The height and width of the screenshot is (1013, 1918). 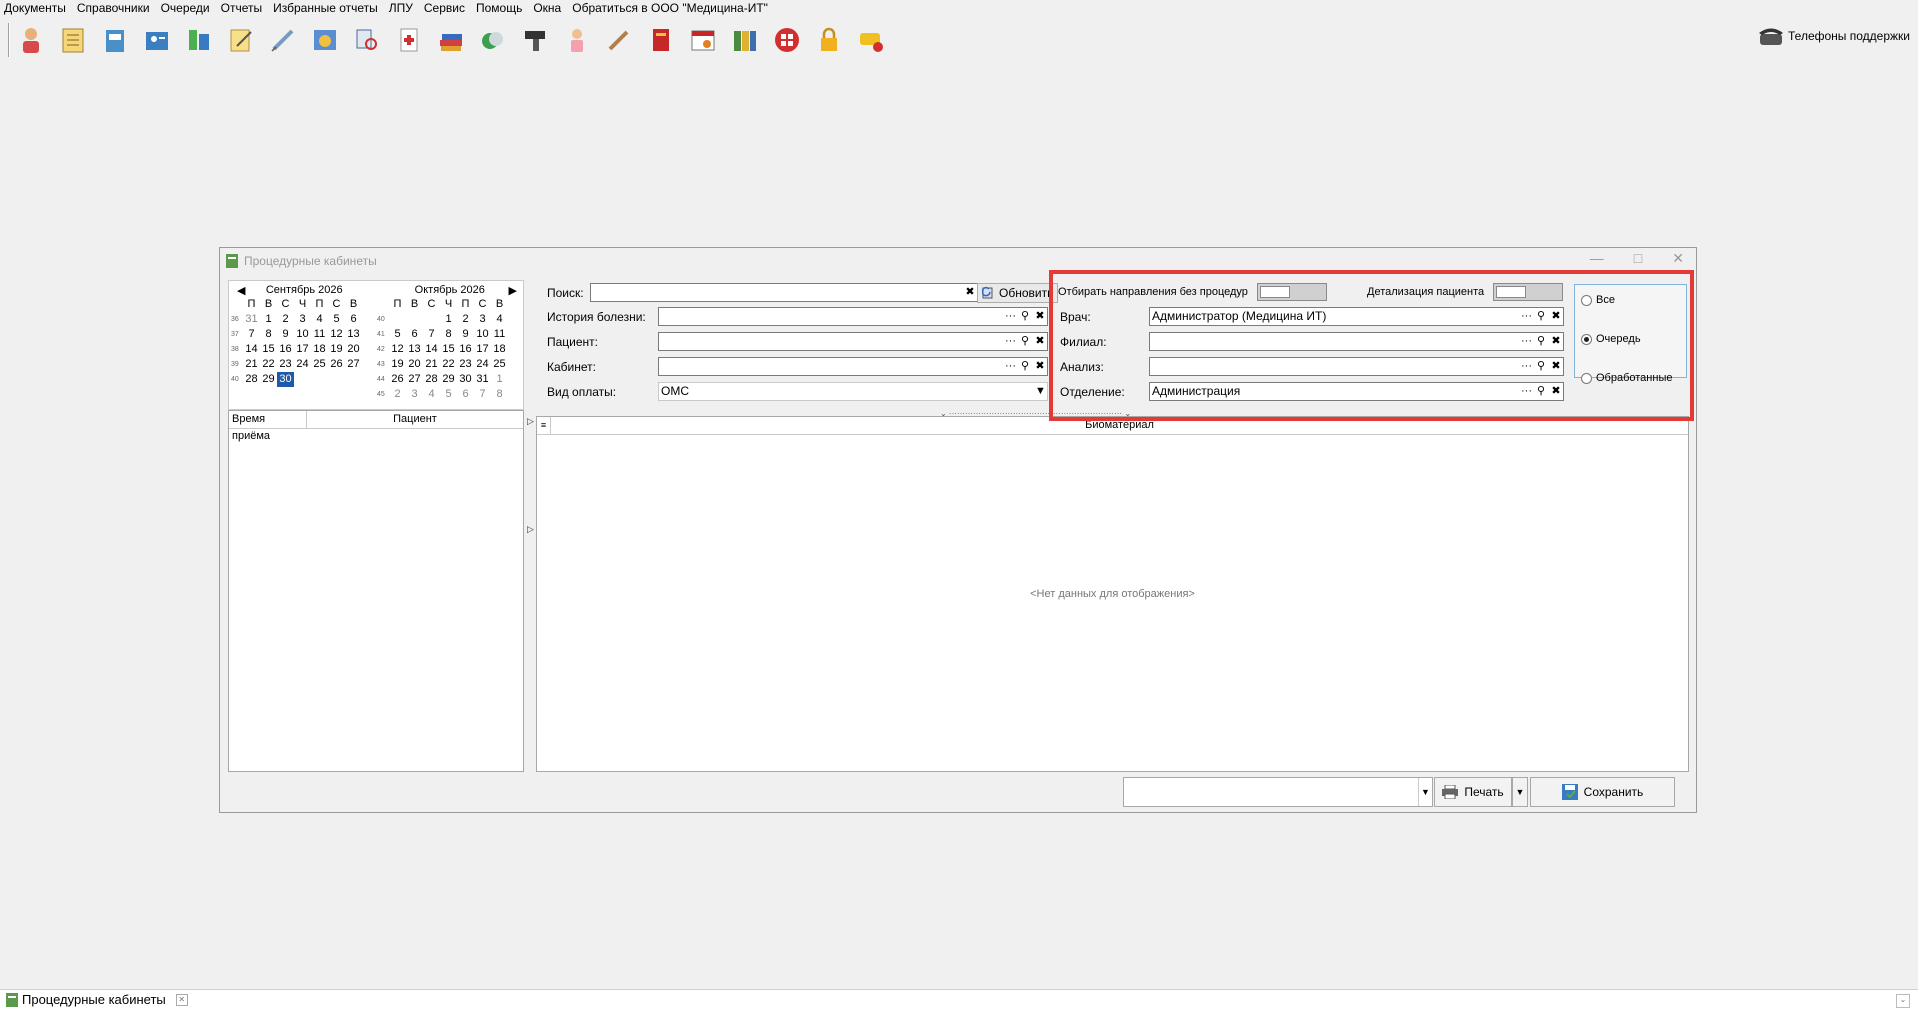 What do you see at coordinates (319, 364) in the screenshot?
I see `calendar-day: 25` at bounding box center [319, 364].